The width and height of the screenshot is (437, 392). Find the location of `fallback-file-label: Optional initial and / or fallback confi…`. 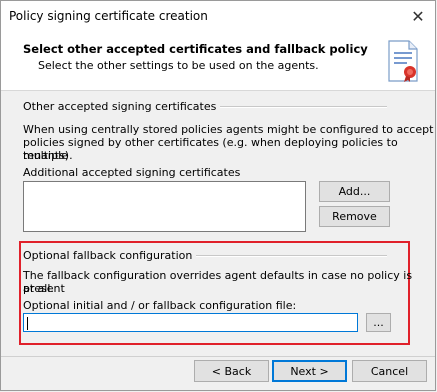

fallback-file-label: Optional initial and / or fallback confi… is located at coordinates (160, 305).